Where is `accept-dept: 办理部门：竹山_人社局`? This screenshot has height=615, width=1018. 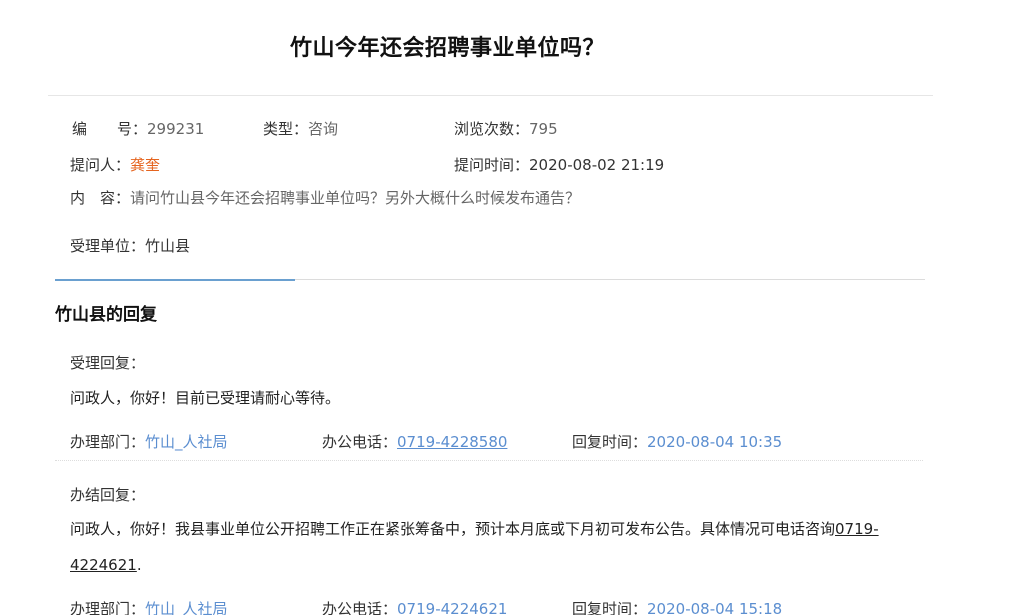
accept-dept: 办理部门：竹山_人社局 is located at coordinates (149, 441).